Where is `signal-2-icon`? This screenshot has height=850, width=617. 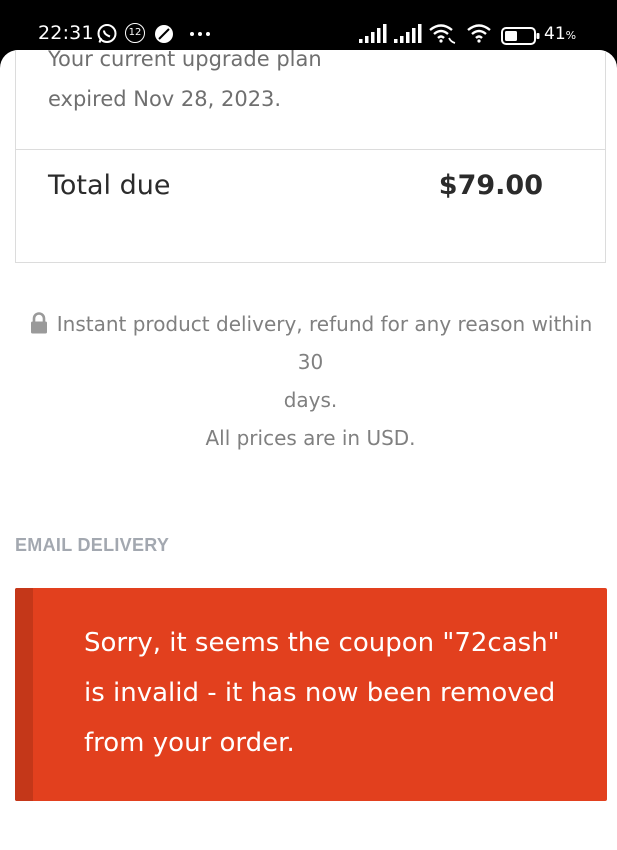
signal-2-icon is located at coordinates (408, 33).